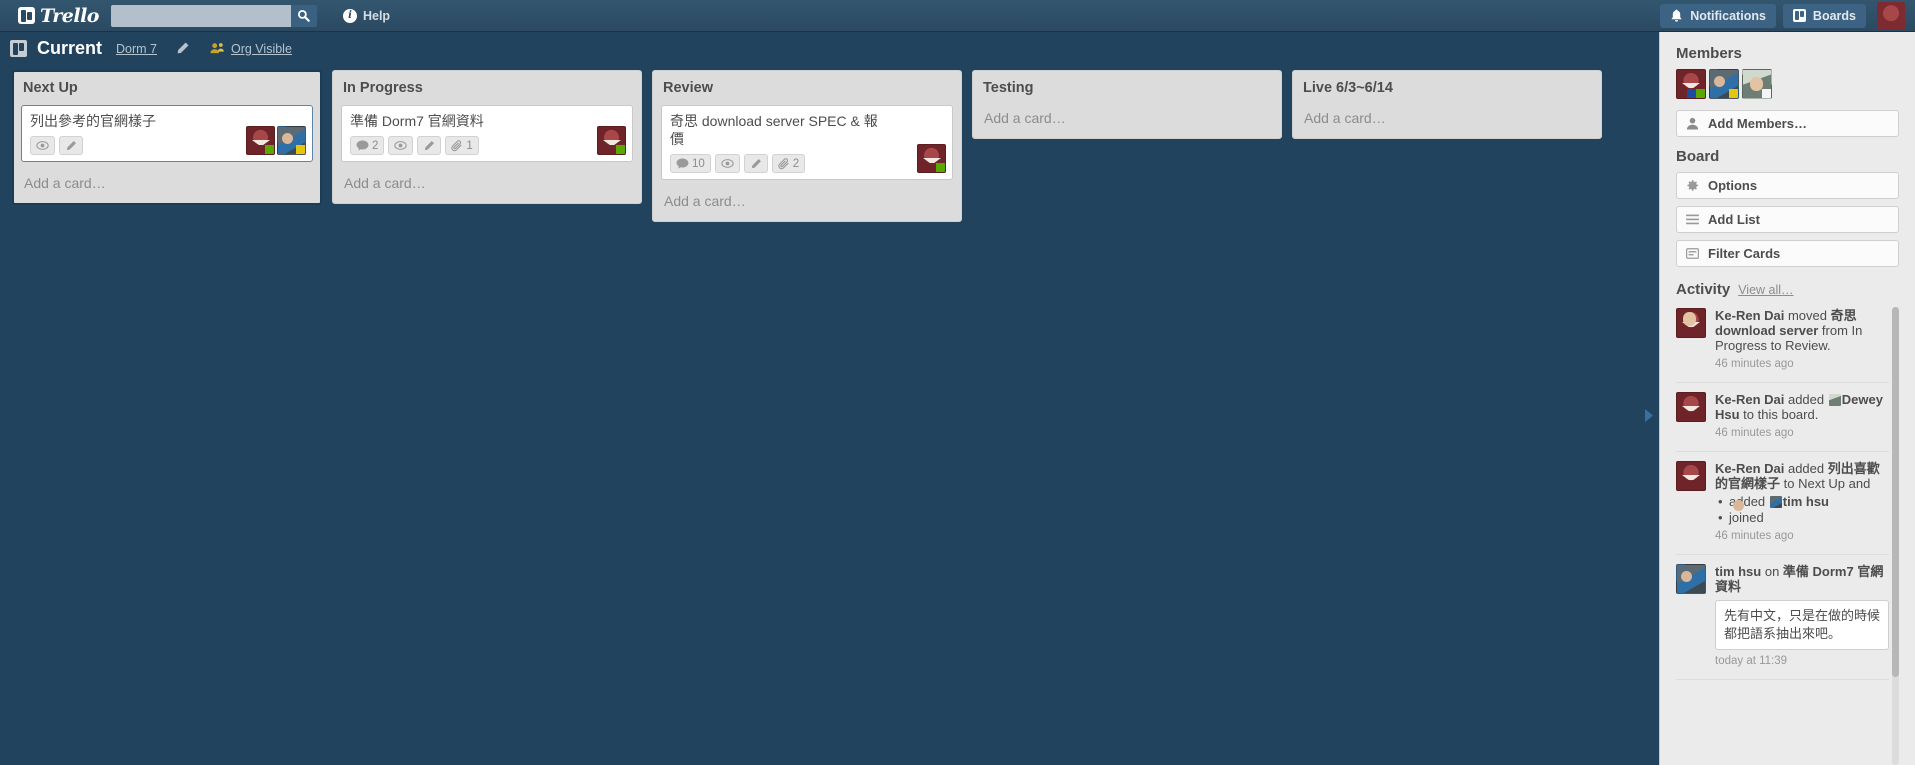  Describe the element at coordinates (807, 92) in the screenshot. I see `list-title: Review` at that location.